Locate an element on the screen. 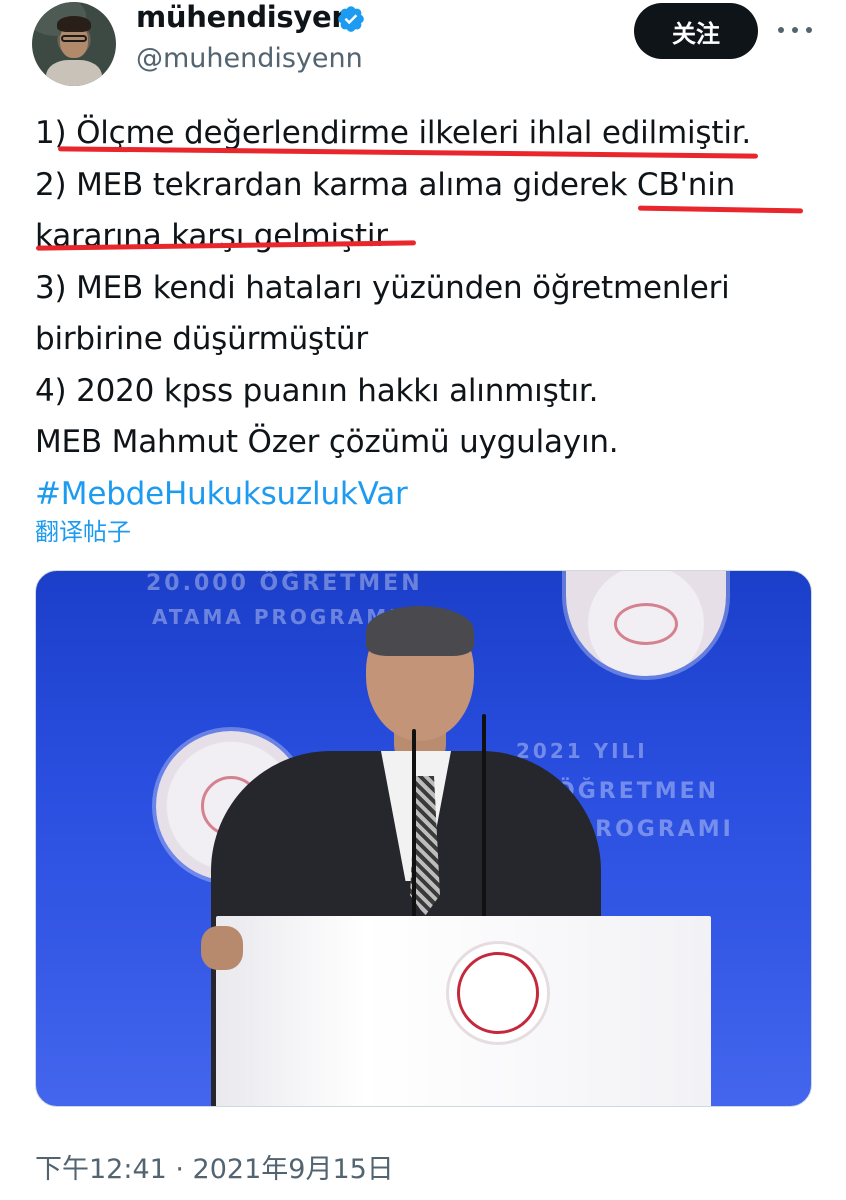  photo-background-text: 20.000 ÖĞRETMEN is located at coordinates (284, 583).